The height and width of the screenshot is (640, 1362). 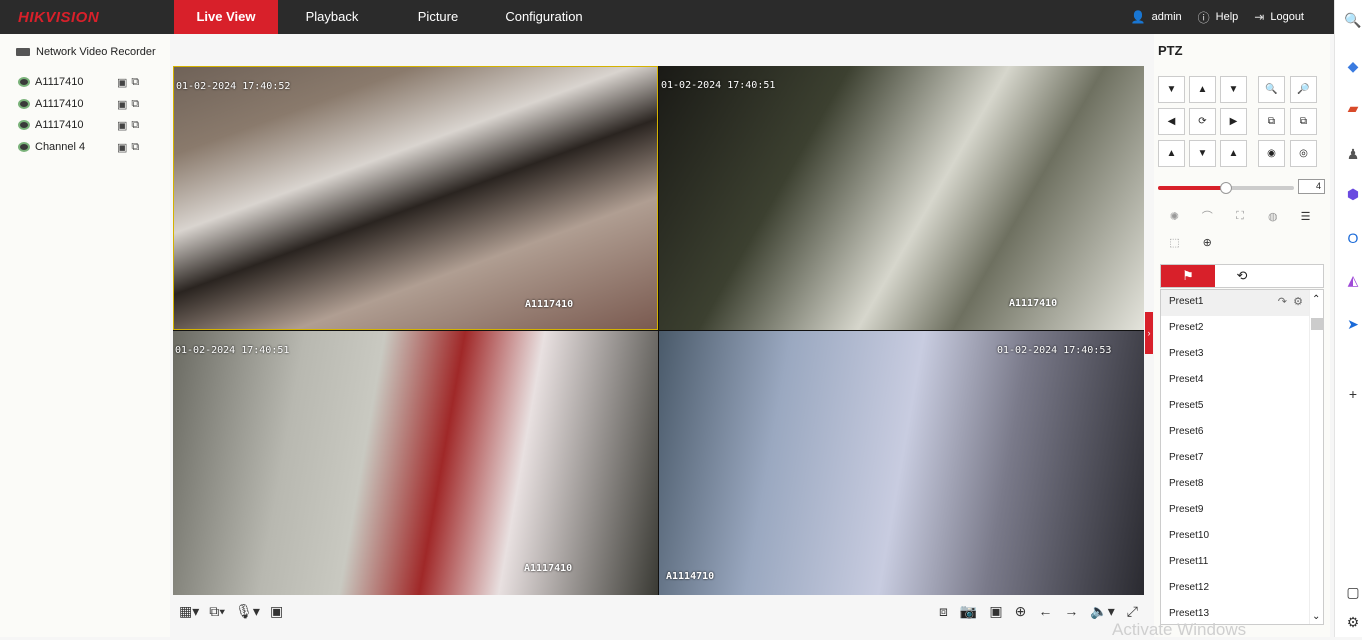 I want to click on wiper-icon: ⌒, so click(x=1207, y=216).